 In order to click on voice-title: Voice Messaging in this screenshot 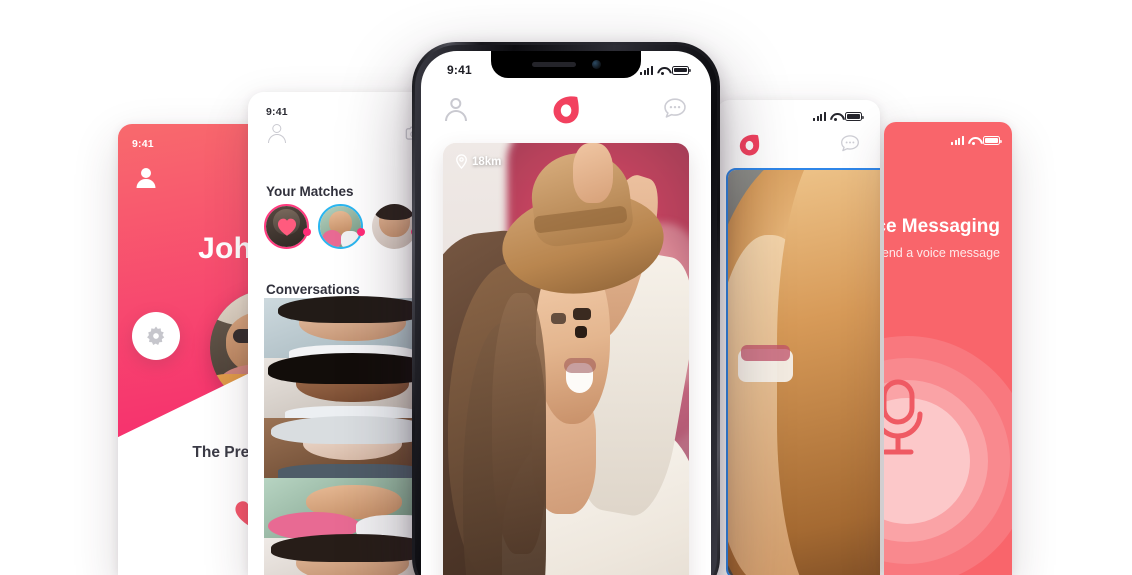, I will do `click(942, 226)`.